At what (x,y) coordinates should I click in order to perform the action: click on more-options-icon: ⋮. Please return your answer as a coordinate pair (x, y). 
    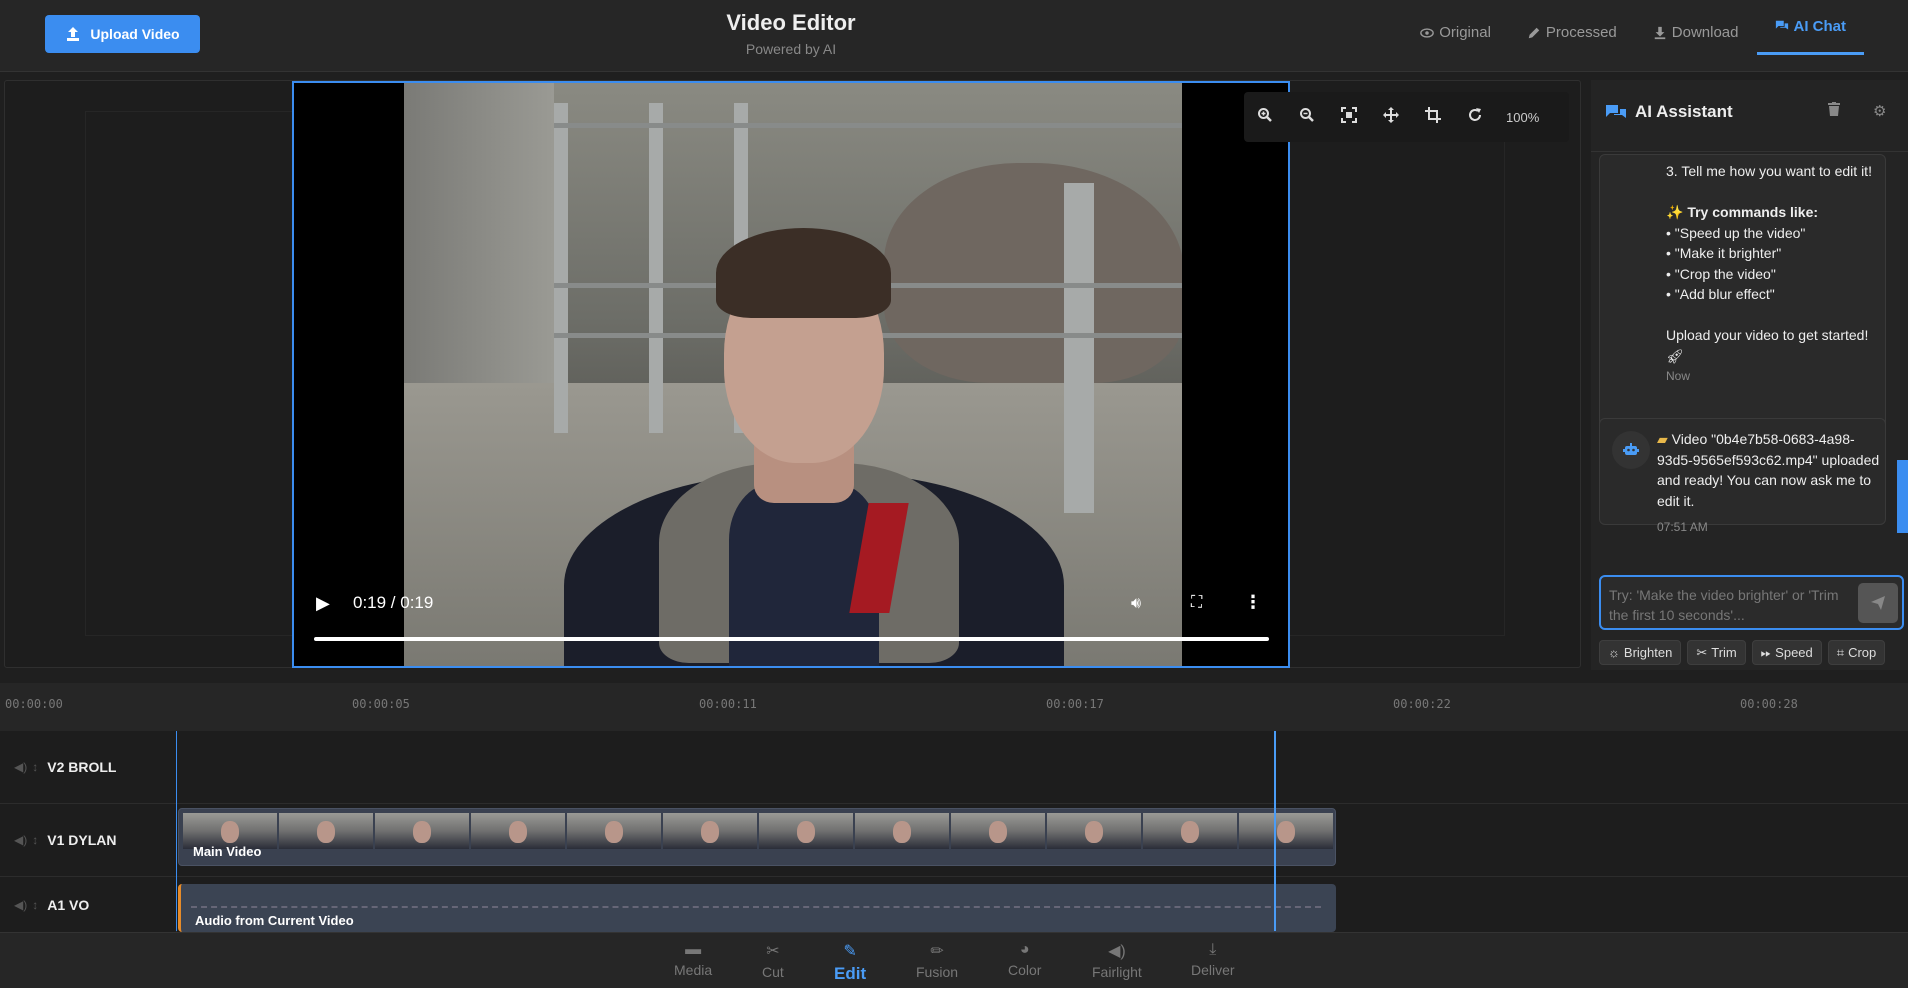
    Looking at the image, I should click on (1253, 602).